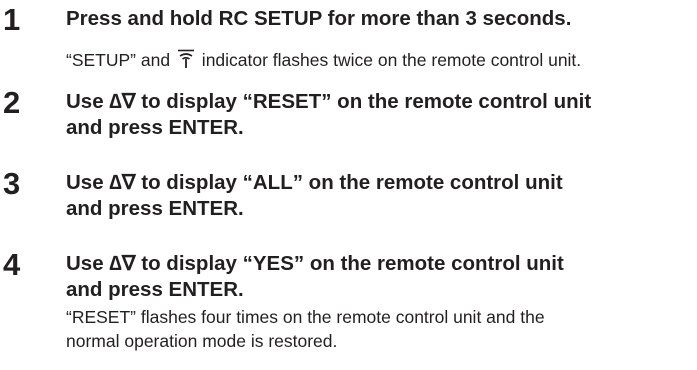 Image resolution: width=697 pixels, height=370 pixels. Describe the element at coordinates (12, 102) in the screenshot. I see `step-number: 2` at that location.